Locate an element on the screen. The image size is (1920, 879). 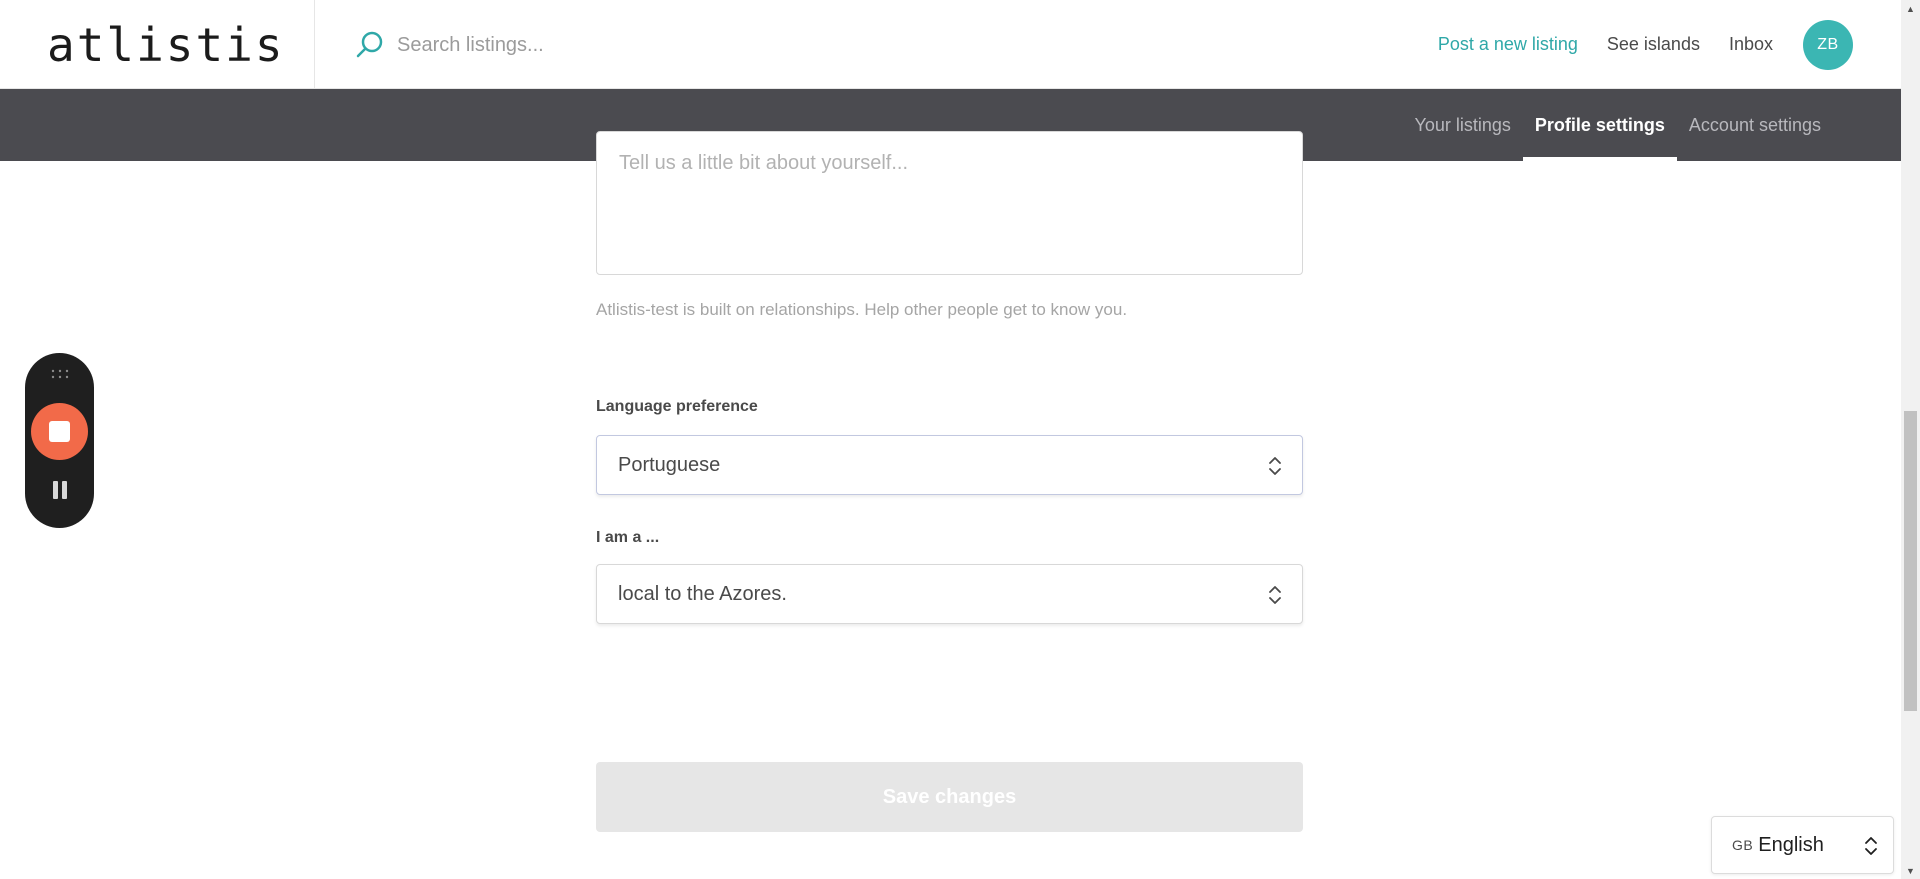
language-label: Language preference is located at coordinates (677, 406).